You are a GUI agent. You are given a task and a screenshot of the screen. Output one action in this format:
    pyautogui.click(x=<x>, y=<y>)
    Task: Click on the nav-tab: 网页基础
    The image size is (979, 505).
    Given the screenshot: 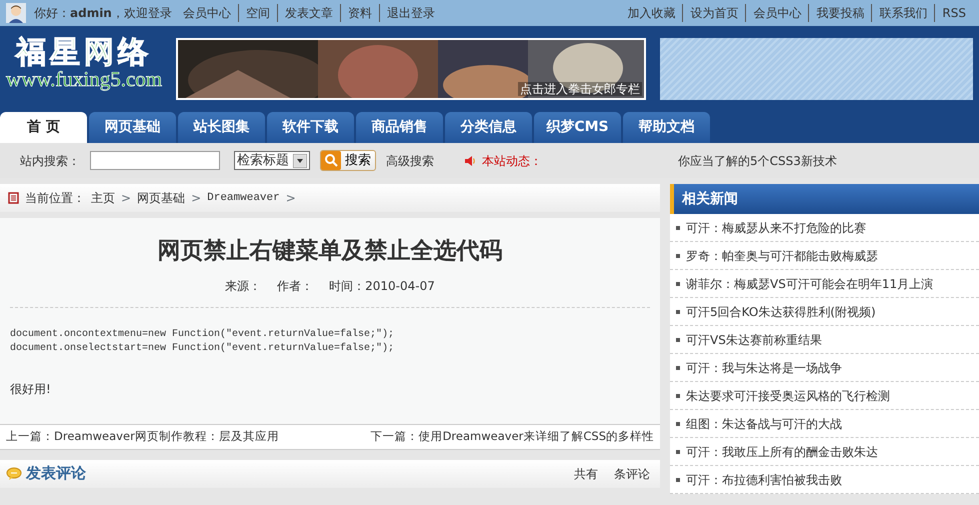 What is the action you would take?
    pyautogui.click(x=132, y=127)
    